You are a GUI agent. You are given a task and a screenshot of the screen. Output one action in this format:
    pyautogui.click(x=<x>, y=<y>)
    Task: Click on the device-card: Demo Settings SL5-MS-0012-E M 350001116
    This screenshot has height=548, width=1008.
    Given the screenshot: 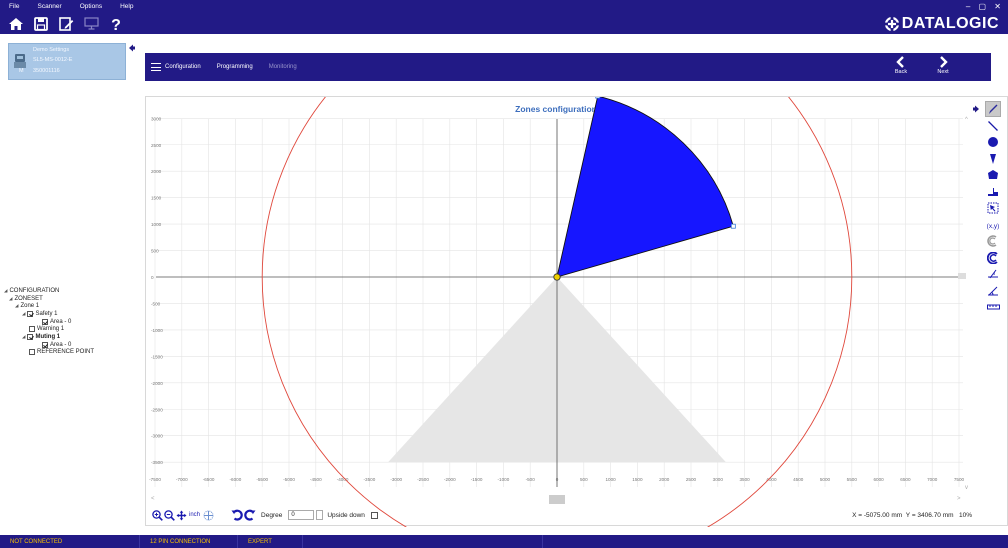 What is the action you would take?
    pyautogui.click(x=67, y=61)
    